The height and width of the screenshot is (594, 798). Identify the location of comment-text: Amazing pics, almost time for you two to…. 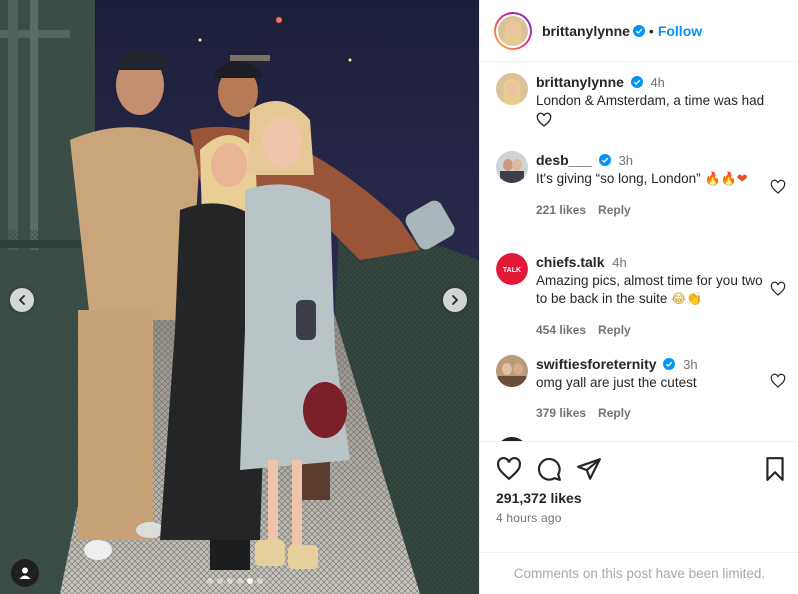
(649, 289).